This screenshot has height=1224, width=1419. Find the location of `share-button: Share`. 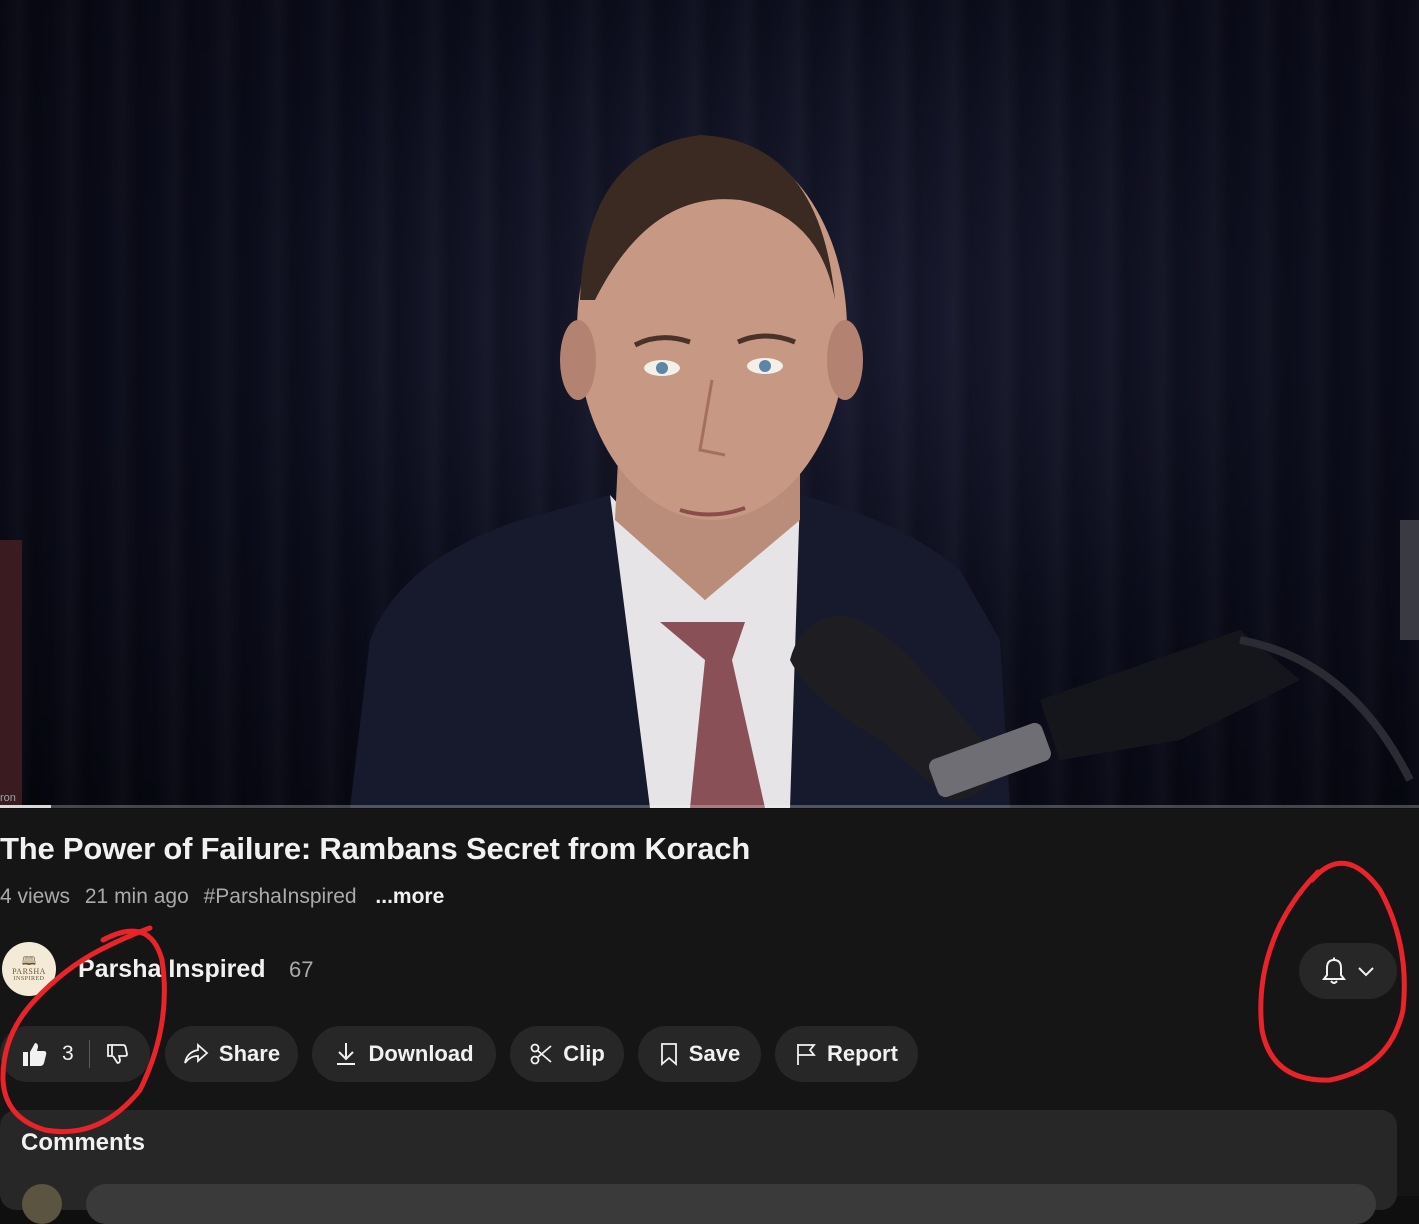

share-button: Share is located at coordinates (231, 1054).